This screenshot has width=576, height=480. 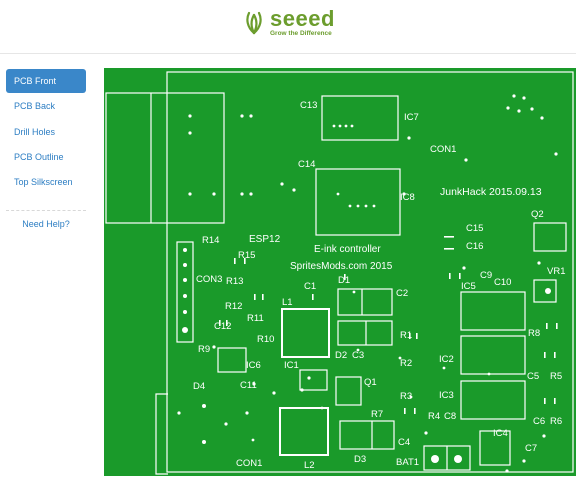 I want to click on silk-label-r2: R2, so click(x=406, y=363).